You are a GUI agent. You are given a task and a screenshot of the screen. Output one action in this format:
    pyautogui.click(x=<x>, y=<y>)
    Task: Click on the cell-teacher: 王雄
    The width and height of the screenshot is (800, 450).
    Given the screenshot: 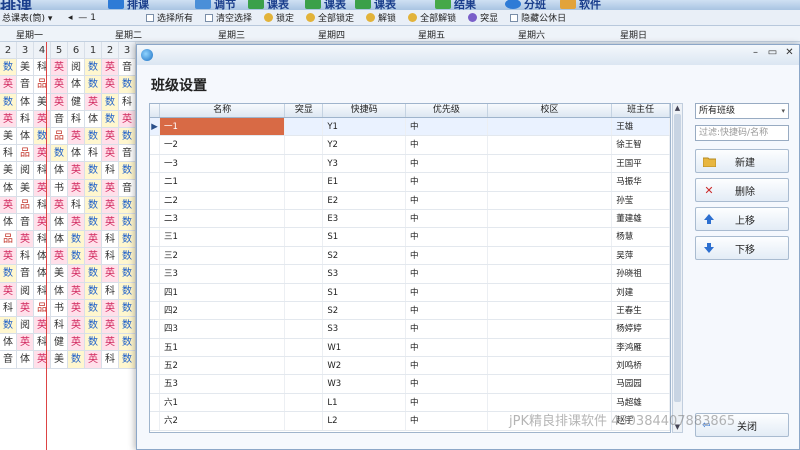 What is the action you would take?
    pyautogui.click(x=641, y=127)
    